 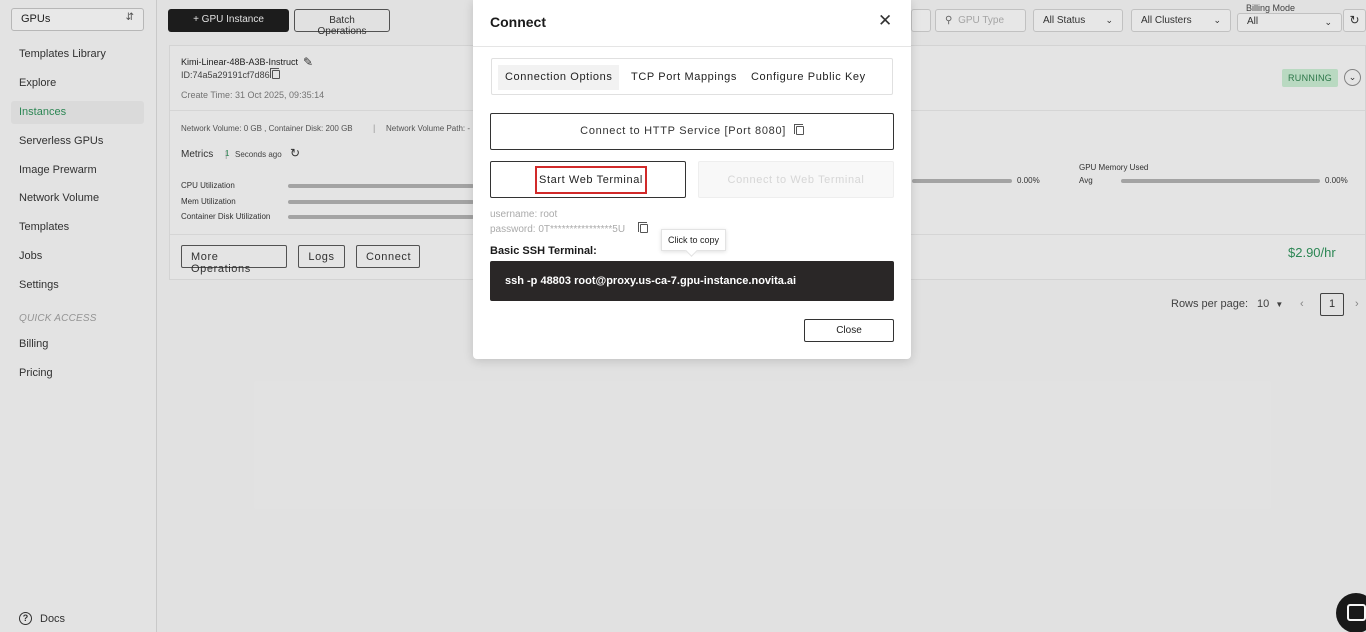 What do you see at coordinates (558, 229) in the screenshot?
I see `password-line: password: 0T****************5U` at bounding box center [558, 229].